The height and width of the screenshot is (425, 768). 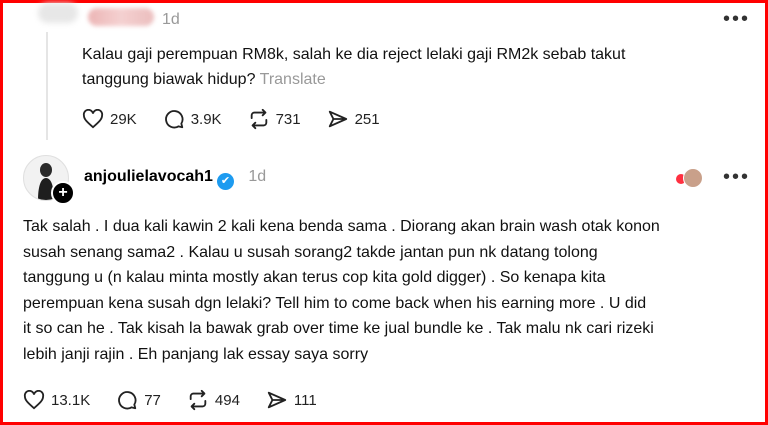 I want to click on verified-badge-icon: ✔, so click(x=225, y=181).